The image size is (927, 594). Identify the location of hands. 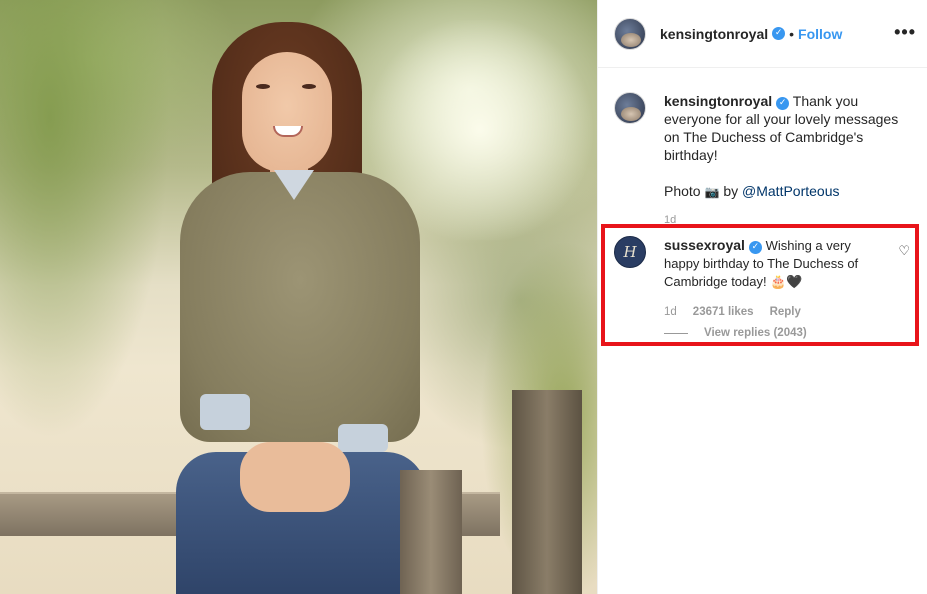
(295, 477).